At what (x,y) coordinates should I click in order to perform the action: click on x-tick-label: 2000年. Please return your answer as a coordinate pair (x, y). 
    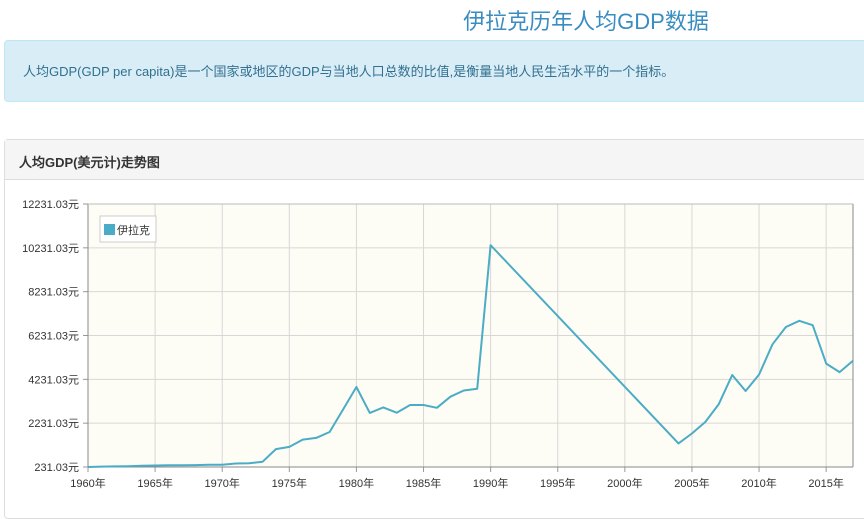
    Looking at the image, I should click on (624, 483).